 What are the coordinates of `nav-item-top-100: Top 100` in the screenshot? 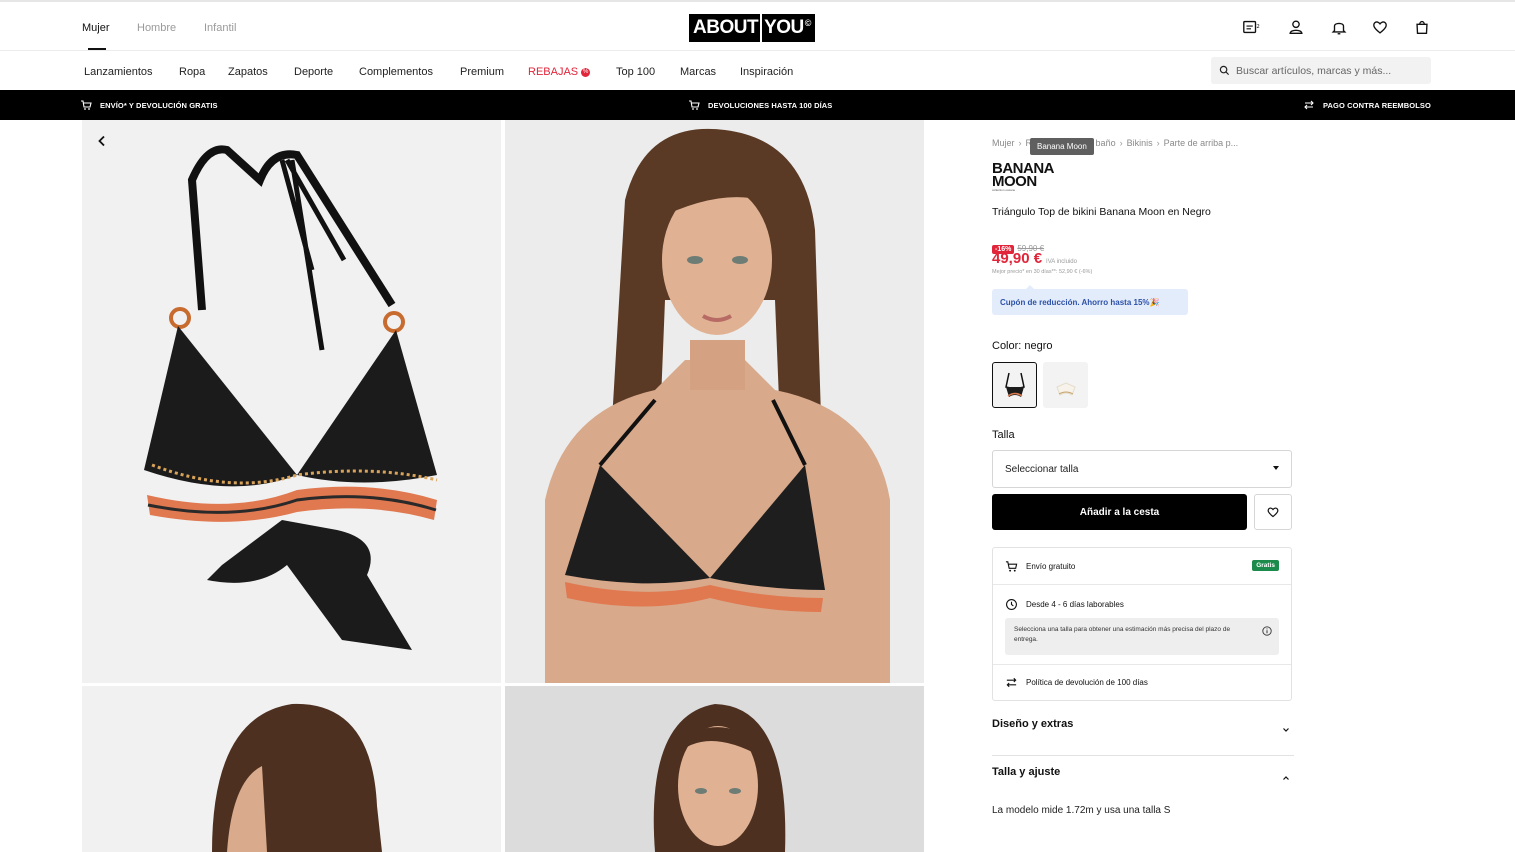 It's located at (635, 72).